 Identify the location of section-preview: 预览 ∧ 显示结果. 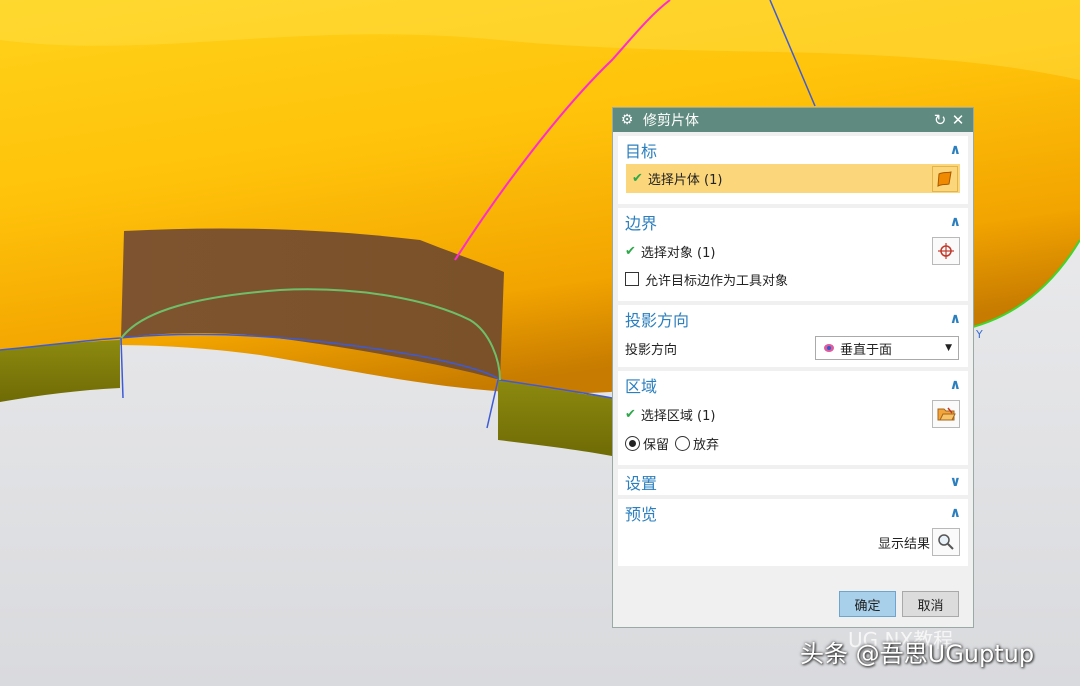
(793, 532).